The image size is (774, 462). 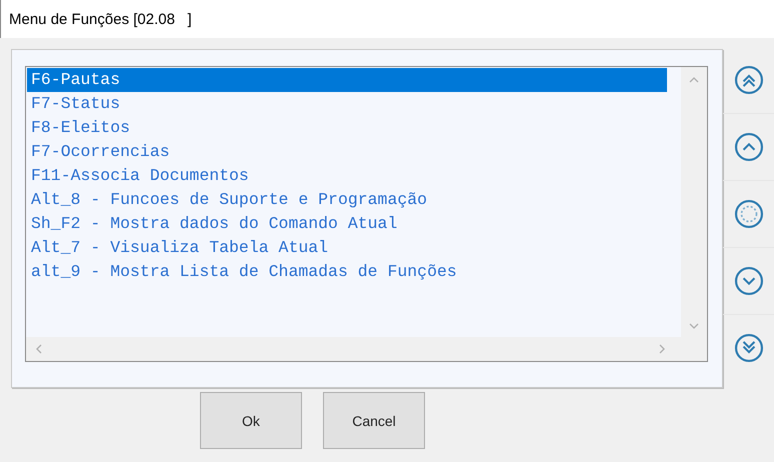 I want to click on ok-button: Ok, so click(x=251, y=420).